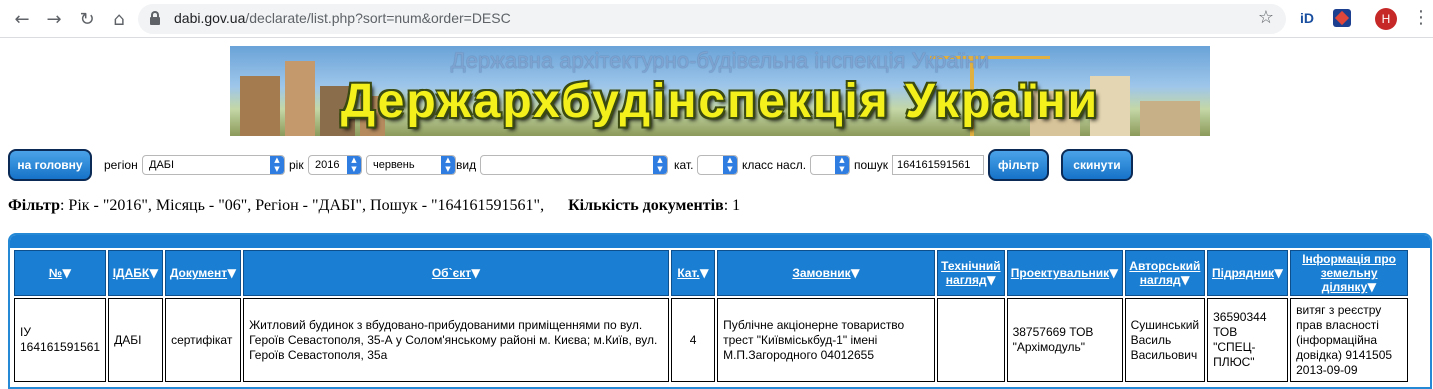  Describe the element at coordinates (684, 165) in the screenshot. I see `cat-label: кат.` at that location.